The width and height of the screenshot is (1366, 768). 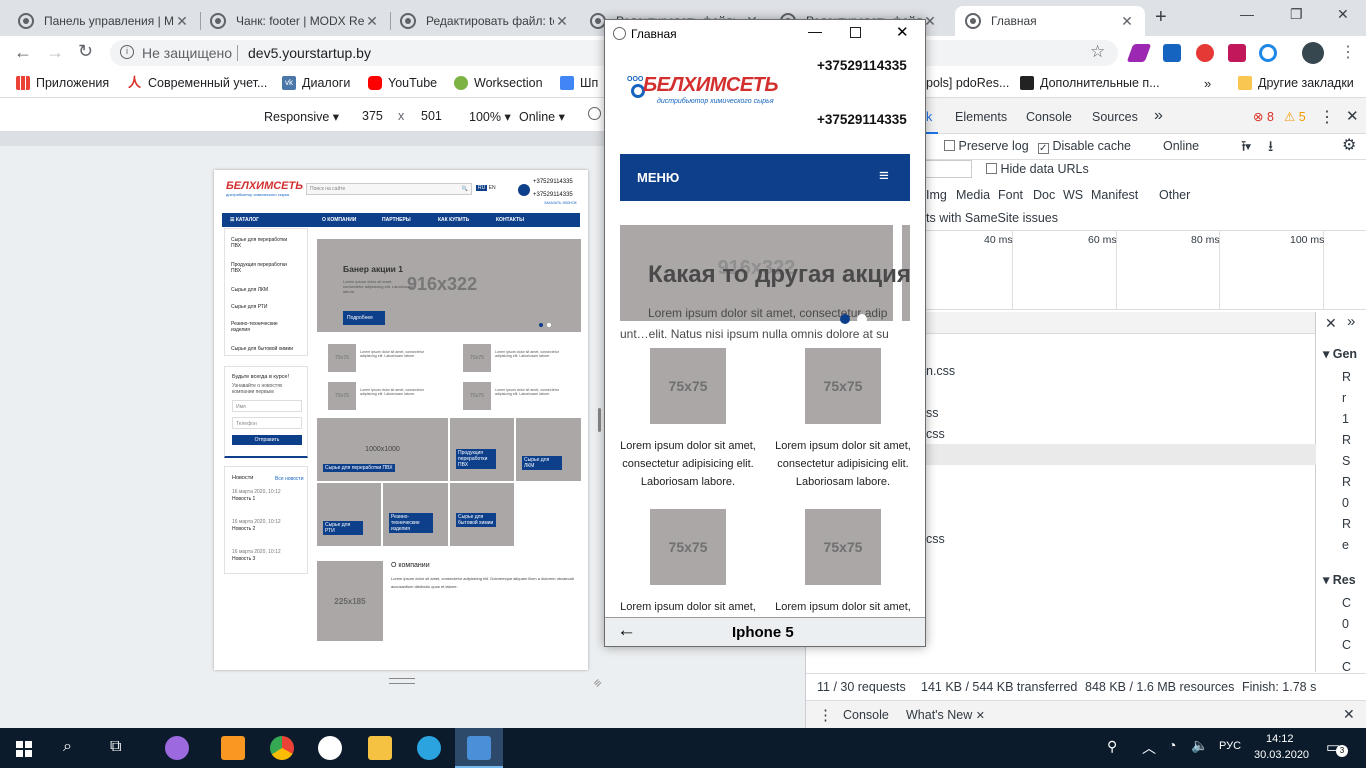 What do you see at coordinates (973, 195) in the screenshot?
I see `filter-media: Media` at bounding box center [973, 195].